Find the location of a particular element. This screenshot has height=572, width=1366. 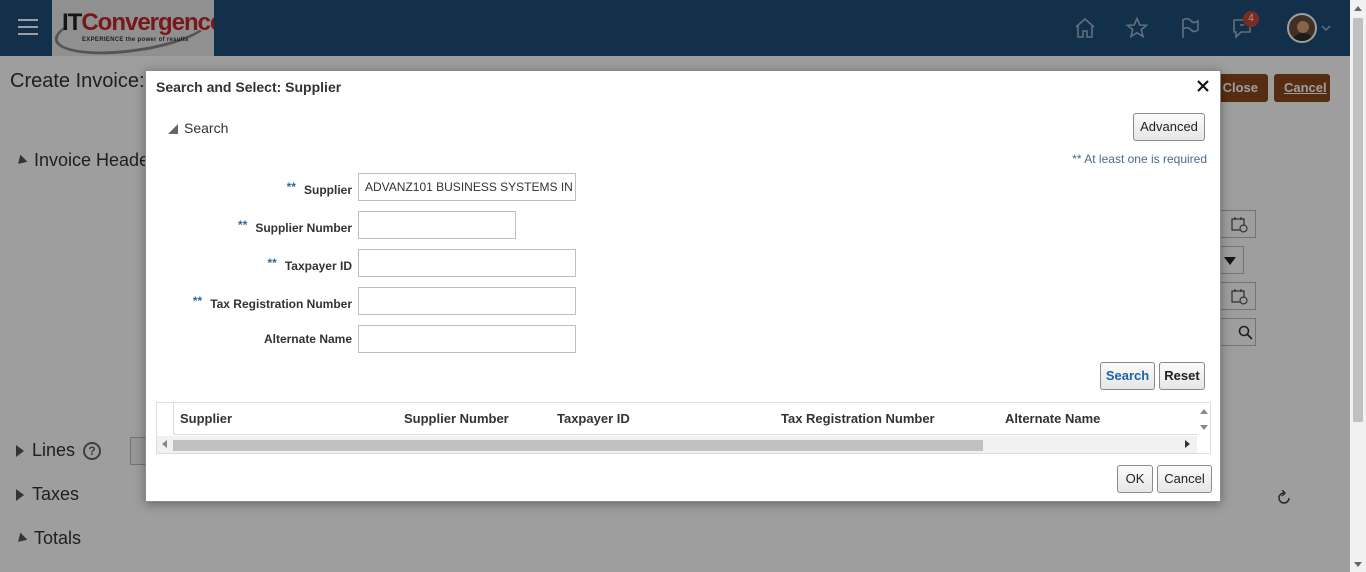

alternate-name-row: Alternate Name is located at coordinates (446, 339).